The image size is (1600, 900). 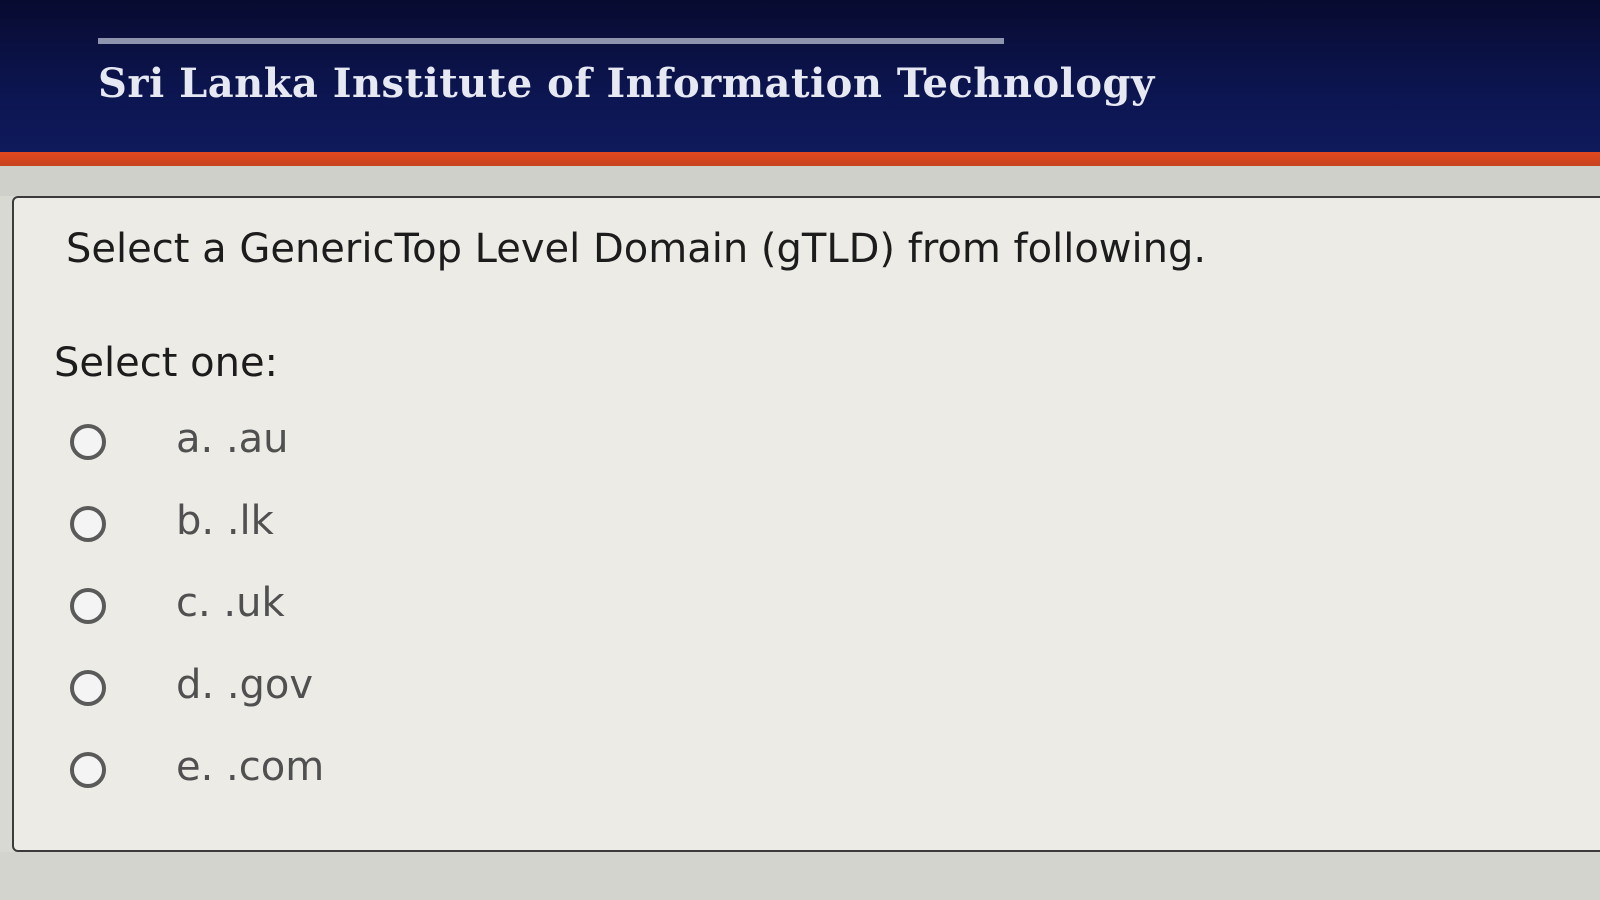 I want to click on answer-option-b: b. .lk, so click(x=270, y=526).